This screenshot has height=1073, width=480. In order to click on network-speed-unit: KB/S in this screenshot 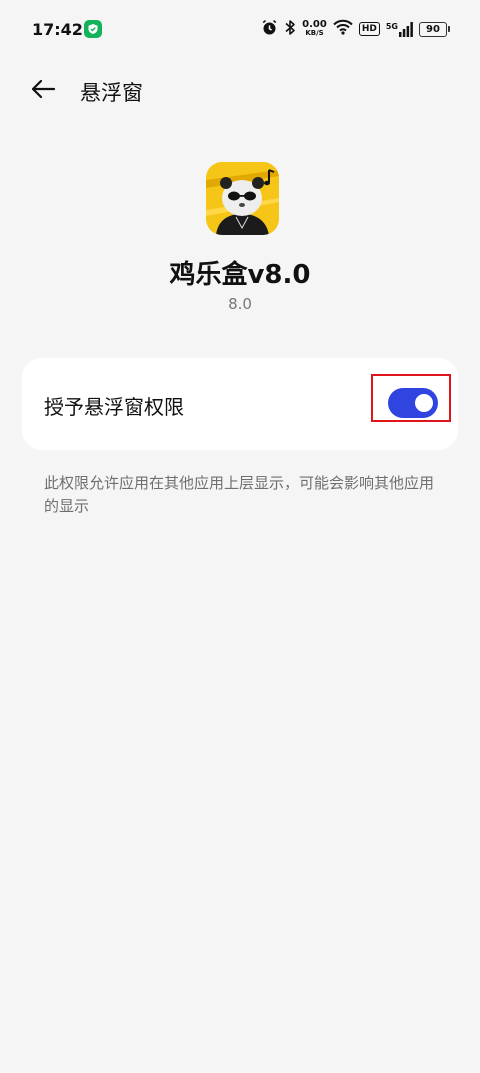, I will do `click(314, 33)`.